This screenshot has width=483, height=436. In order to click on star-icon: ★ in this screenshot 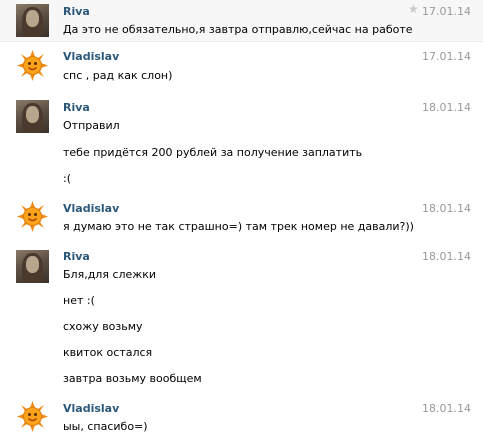, I will do `click(413, 9)`.